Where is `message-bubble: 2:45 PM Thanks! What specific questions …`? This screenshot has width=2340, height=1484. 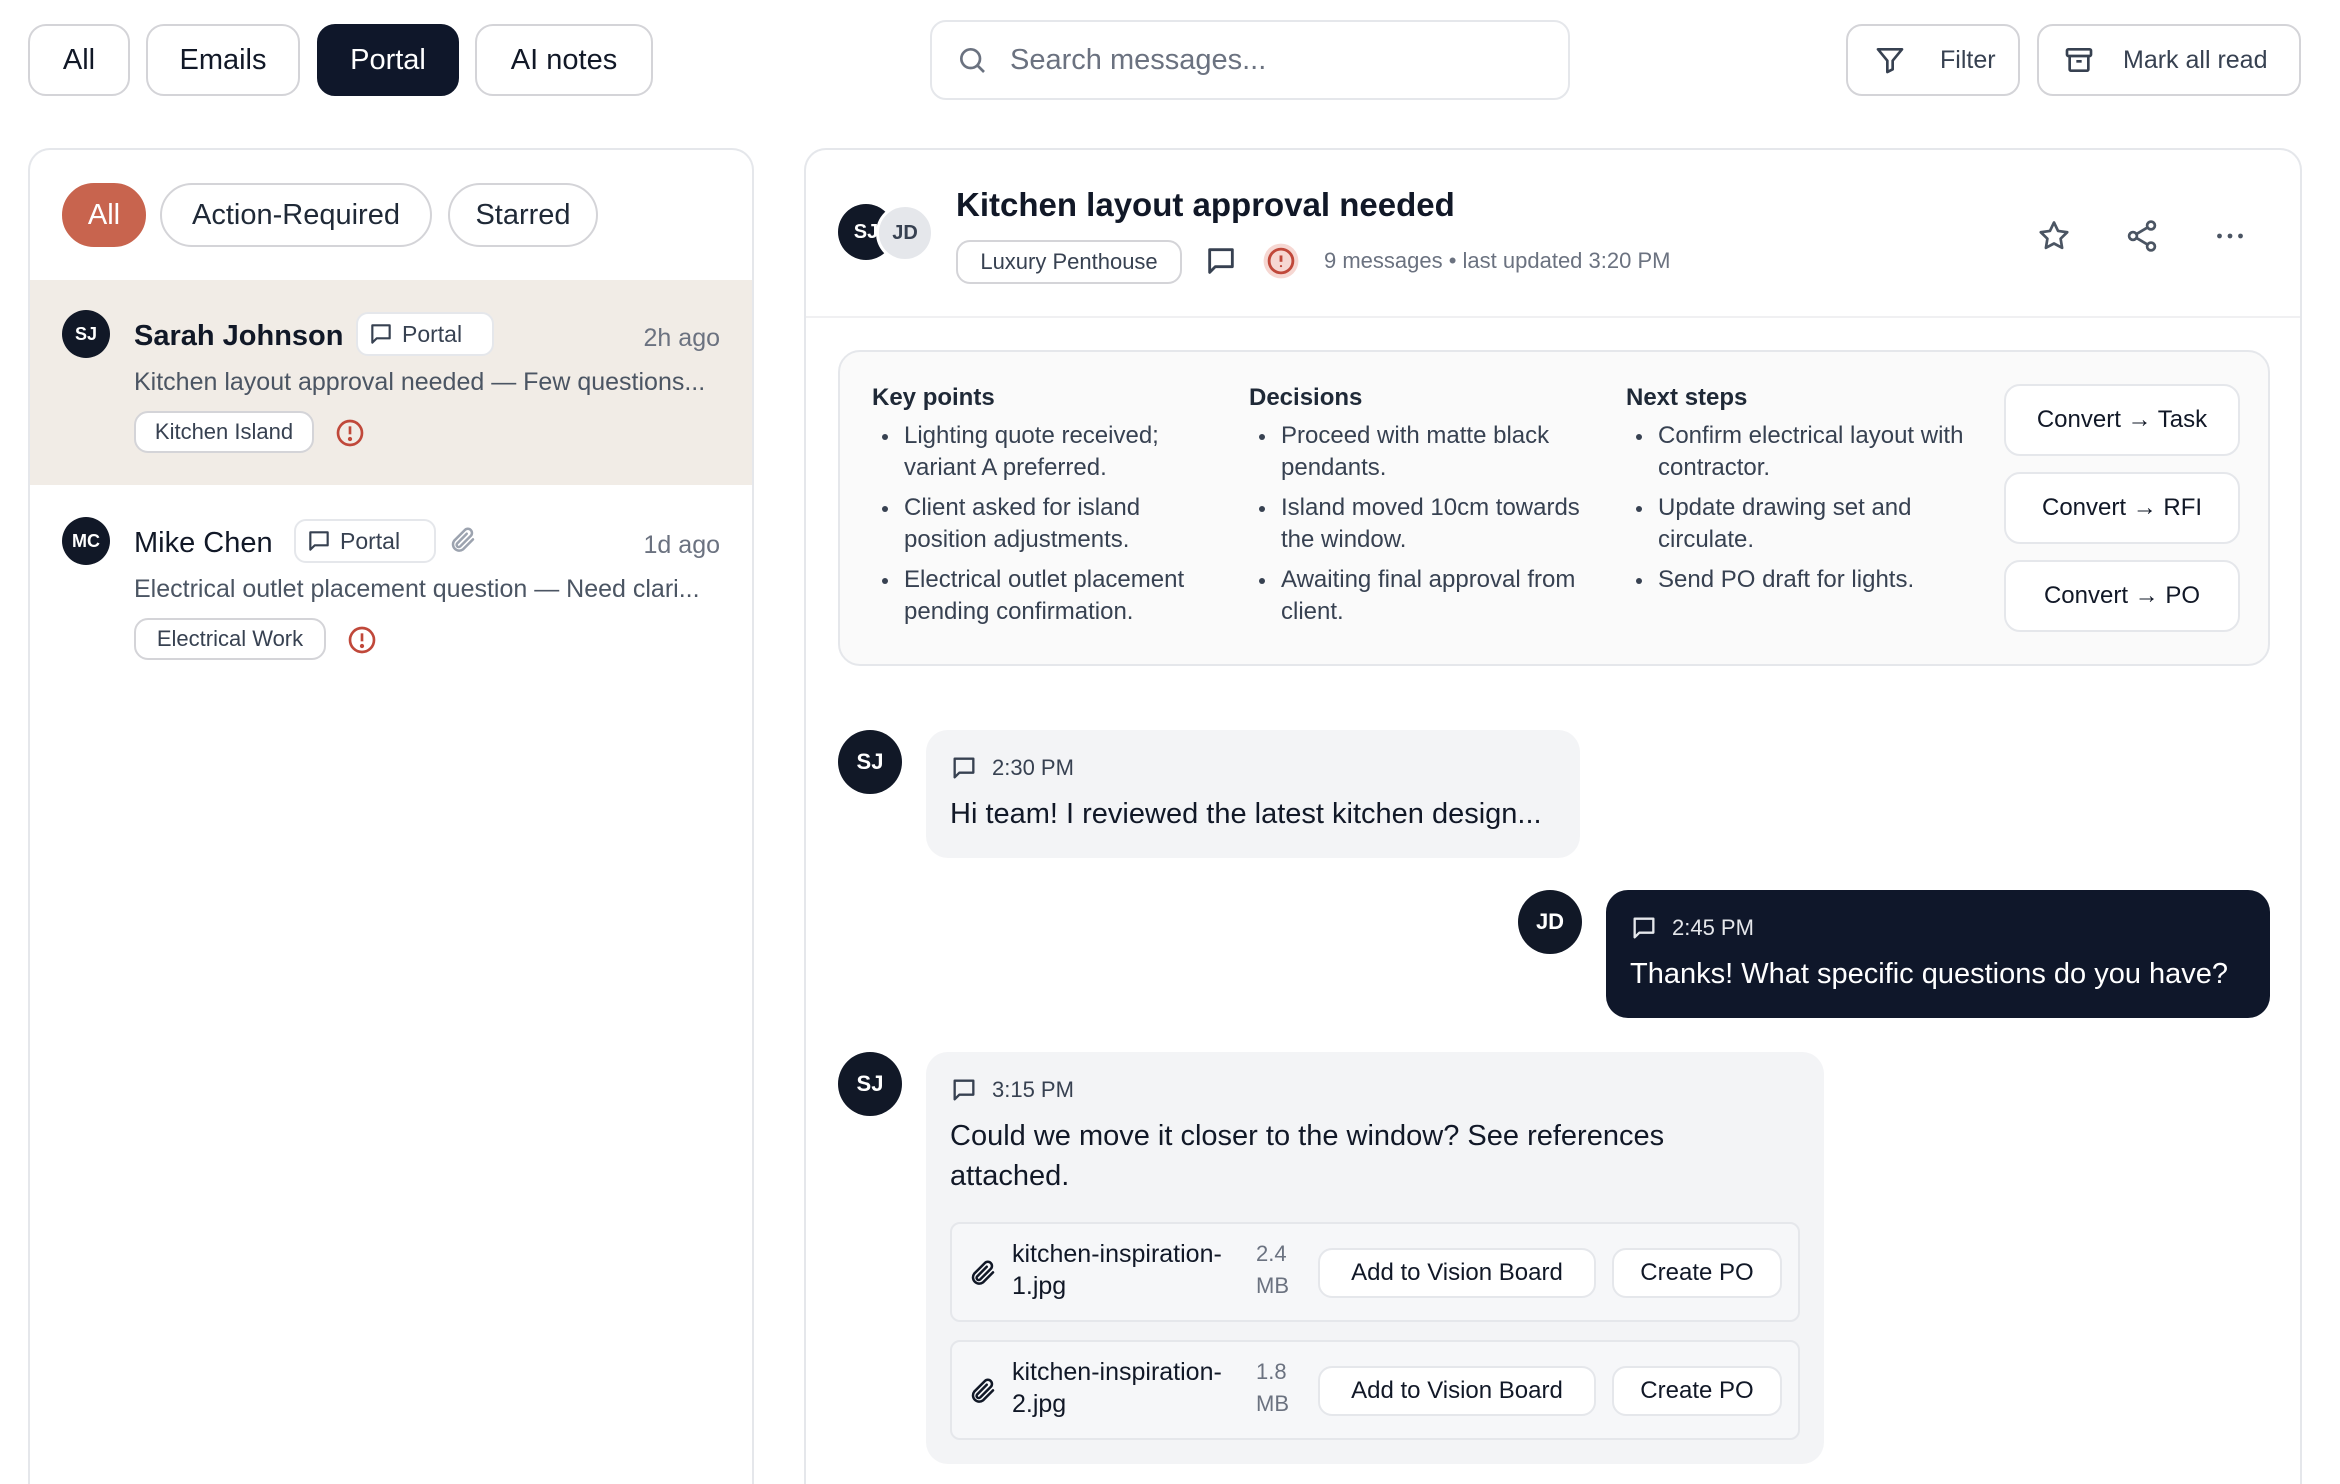 message-bubble: 2:45 PM Thanks! What specific questions … is located at coordinates (1938, 954).